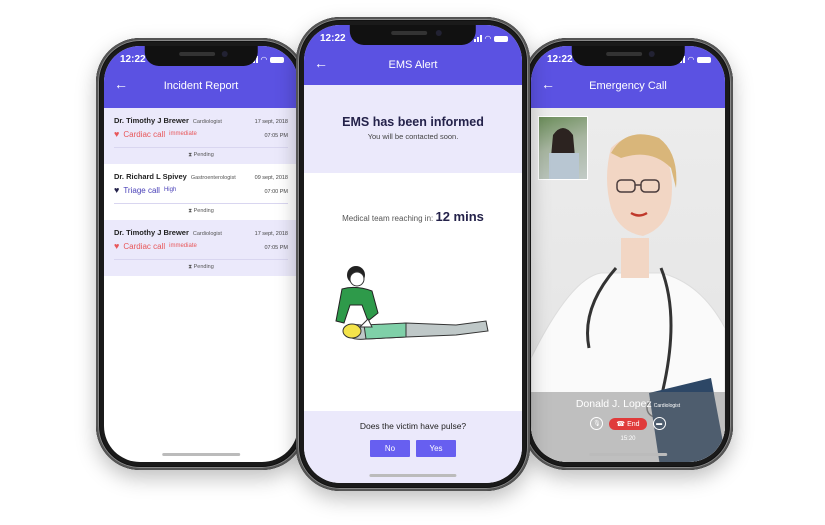 This screenshot has width=825, height=525. Describe the element at coordinates (141, 190) in the screenshot. I see `call-type: Triage call` at that location.